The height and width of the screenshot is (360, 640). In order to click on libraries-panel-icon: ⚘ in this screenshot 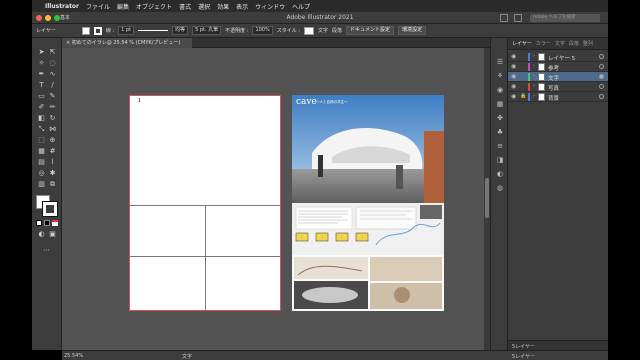, I will do `click(500, 76)`.